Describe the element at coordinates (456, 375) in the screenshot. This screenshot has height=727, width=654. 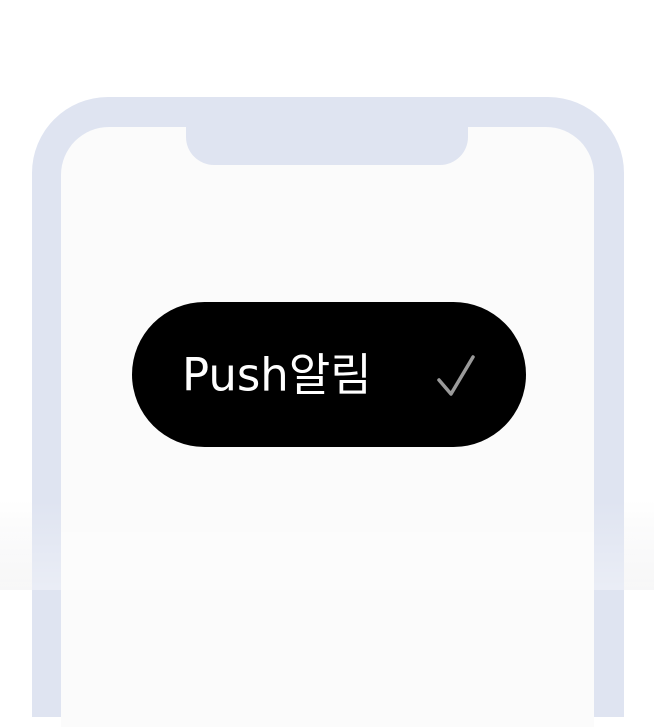
I see `check-icon` at that location.